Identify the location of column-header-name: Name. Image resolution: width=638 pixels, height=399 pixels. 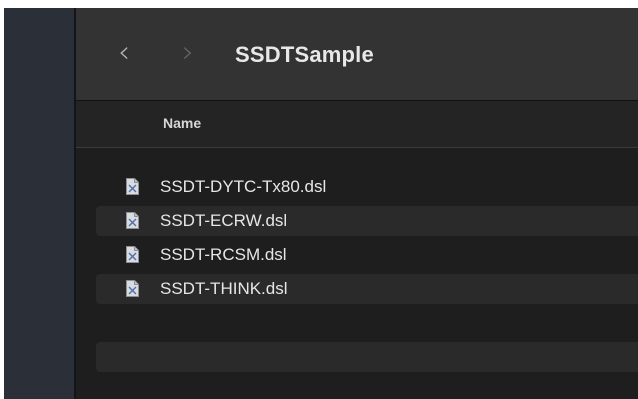
(182, 123).